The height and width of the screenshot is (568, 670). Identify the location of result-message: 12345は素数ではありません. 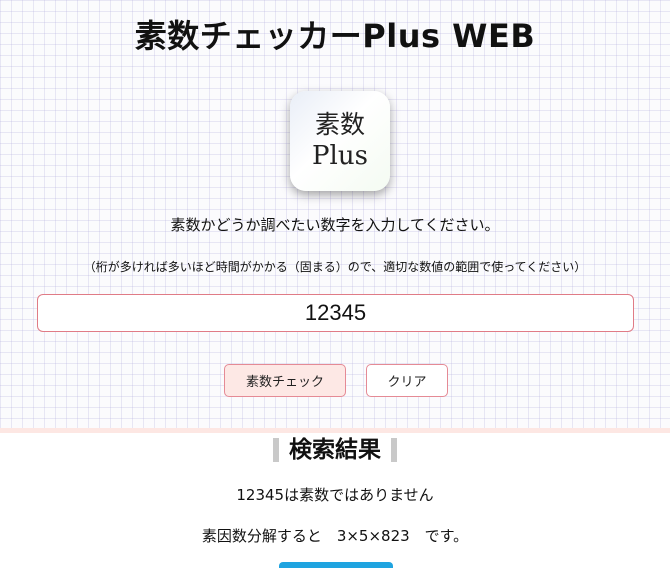
(335, 495).